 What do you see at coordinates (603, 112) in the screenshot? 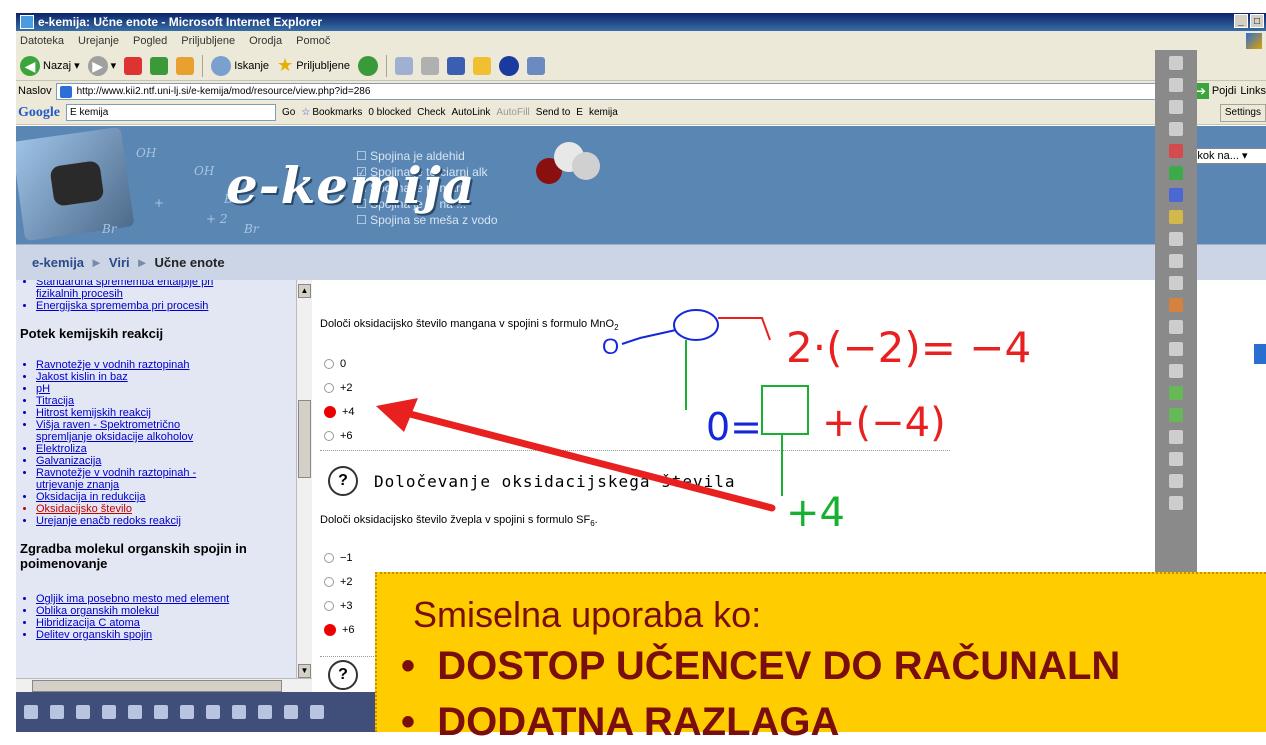
I see `kemija-button: kemija` at bounding box center [603, 112].